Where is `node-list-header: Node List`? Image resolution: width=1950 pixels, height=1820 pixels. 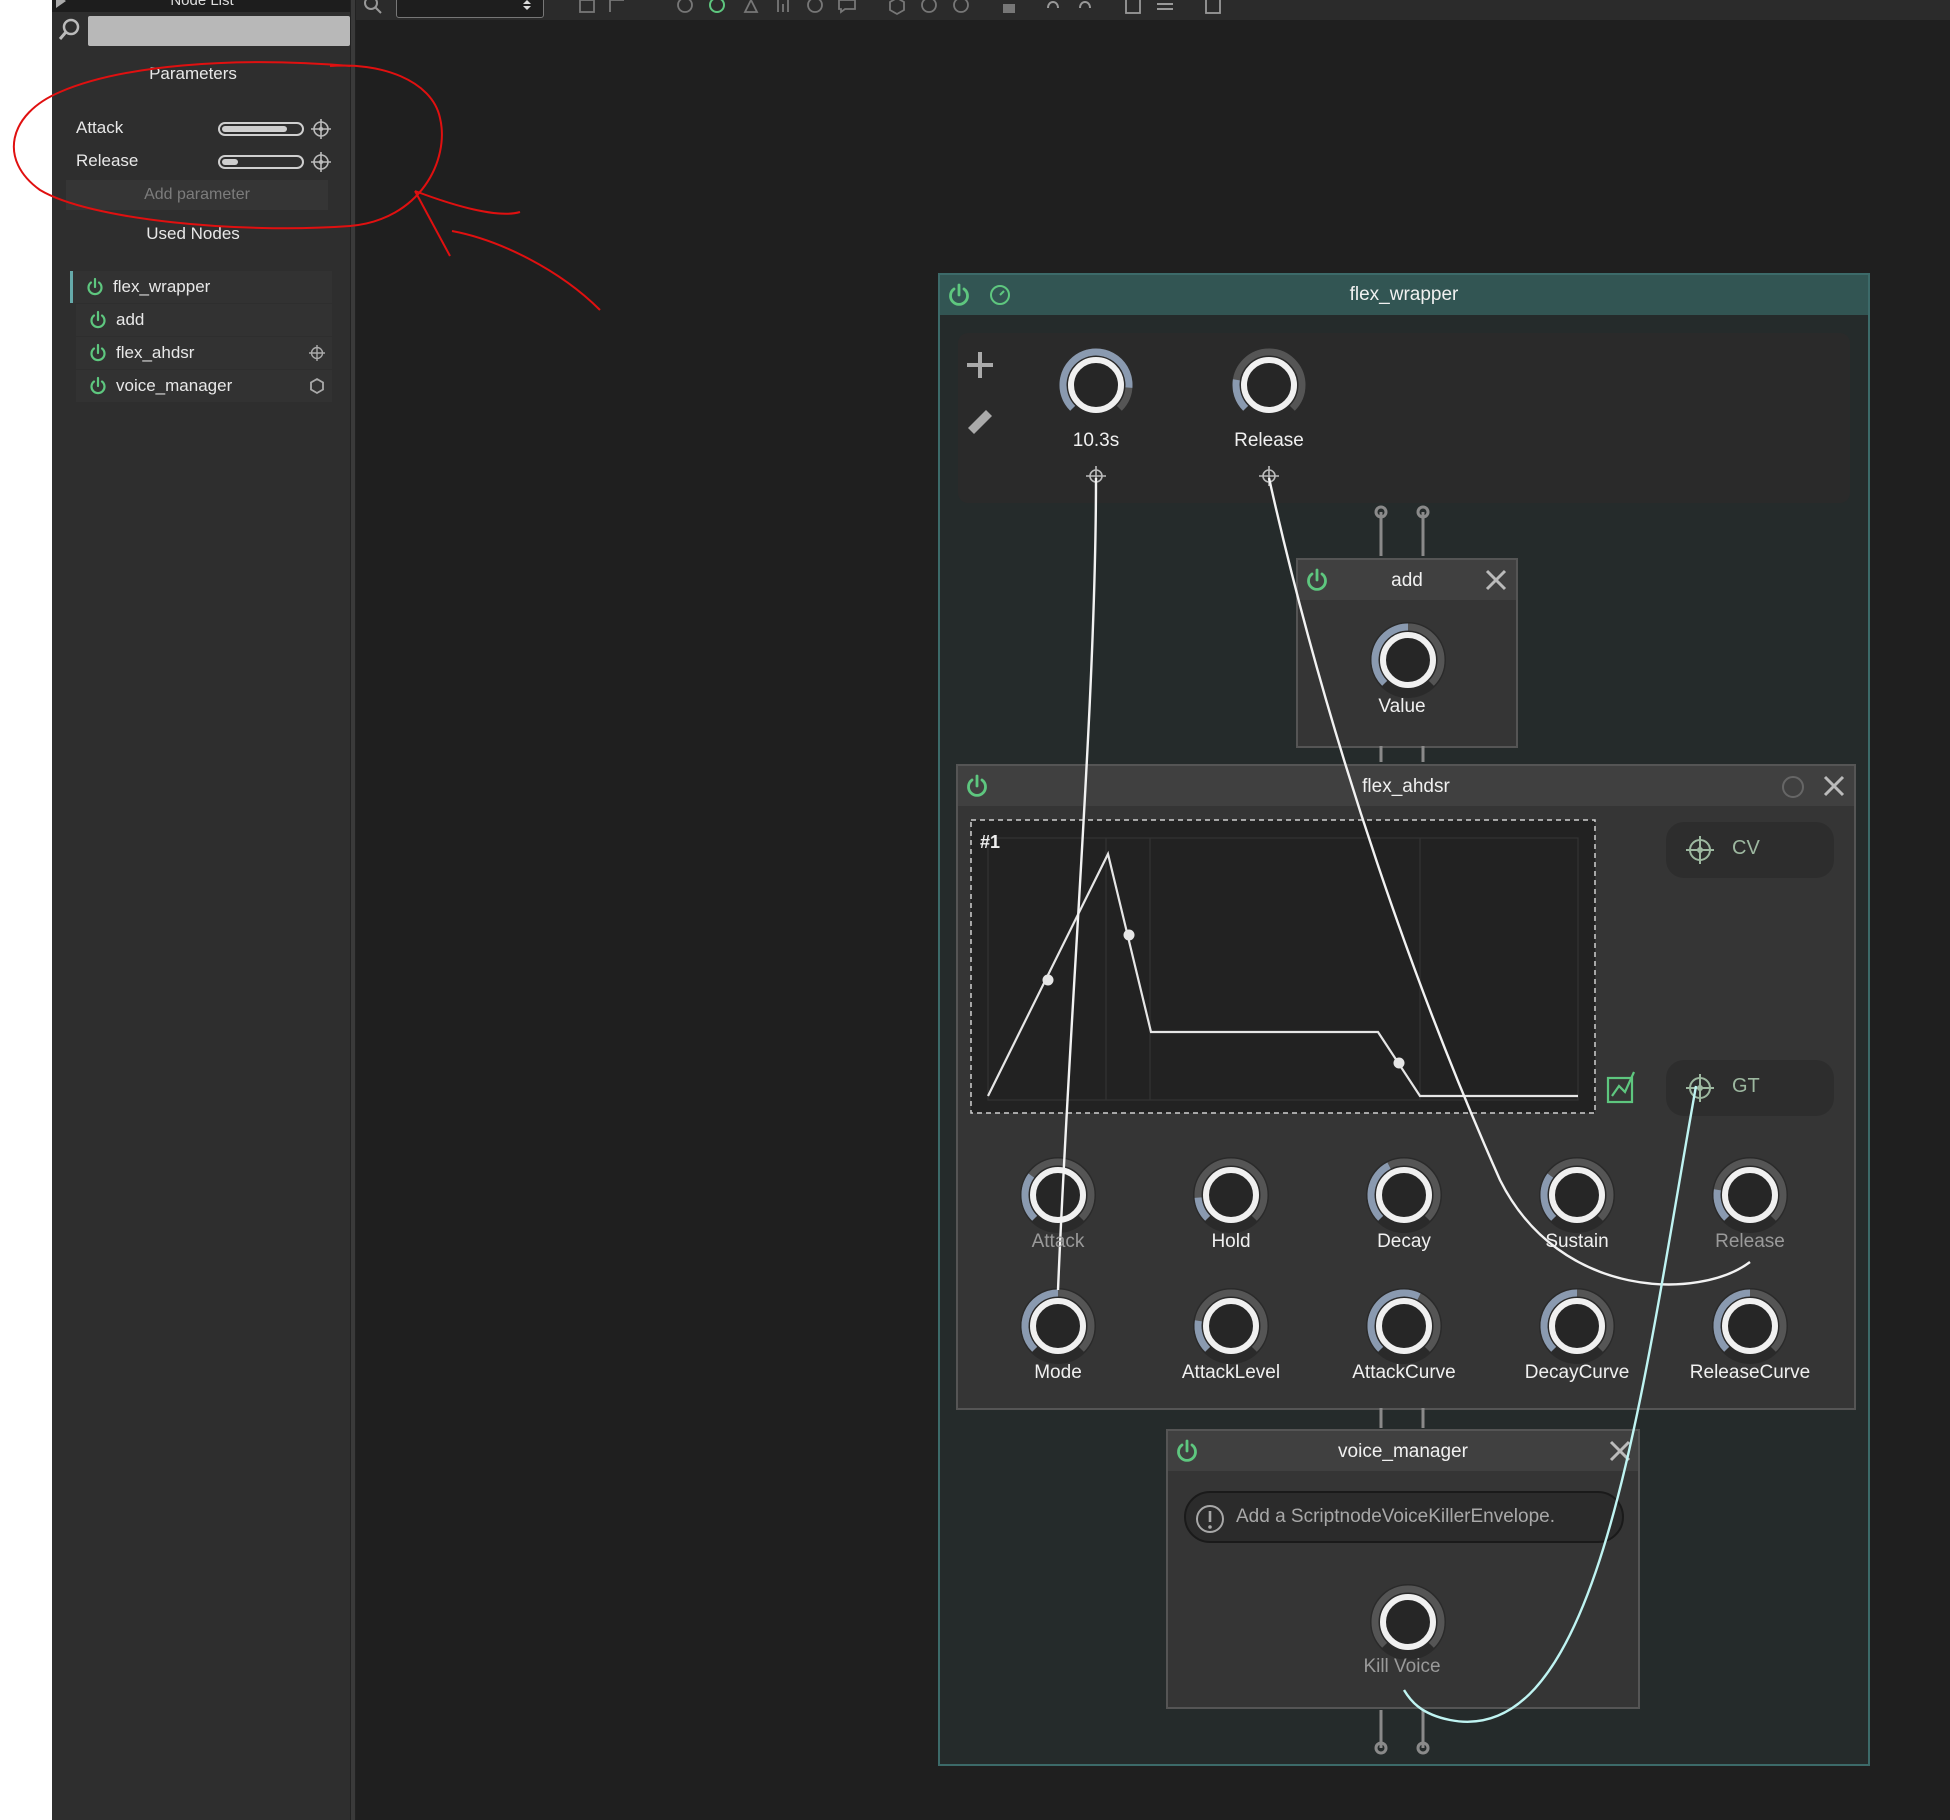
node-list-header: Node List is located at coordinates (201, 6).